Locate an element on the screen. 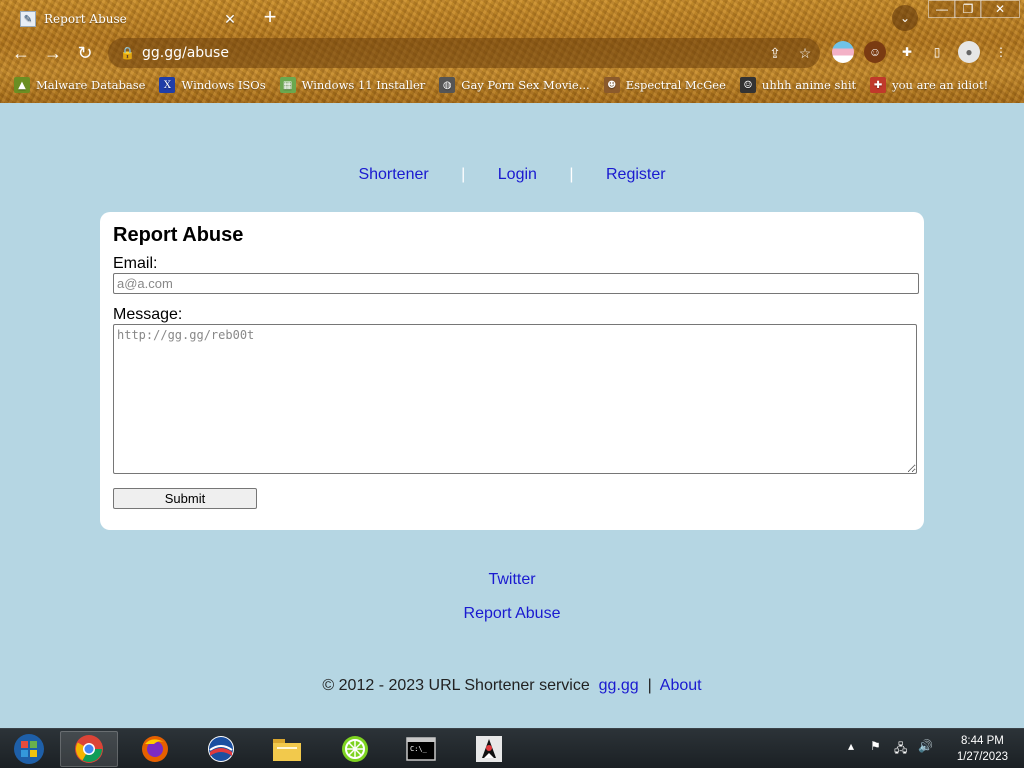 Image resolution: width=1024 pixels, height=768 pixels. bookmark-label: Espectral McGee is located at coordinates (675, 85).